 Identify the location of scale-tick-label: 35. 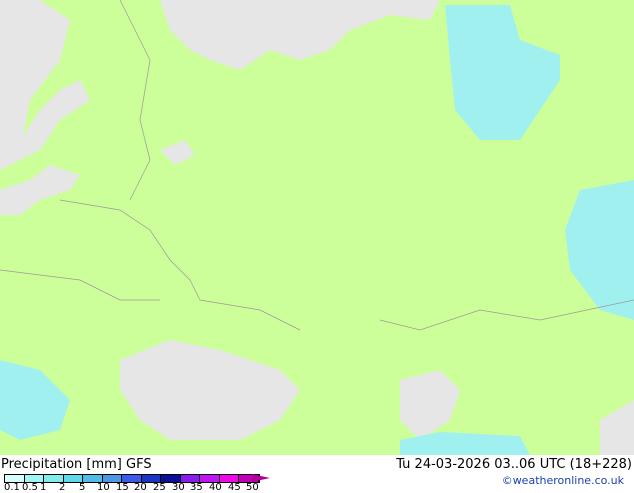
(196, 487).